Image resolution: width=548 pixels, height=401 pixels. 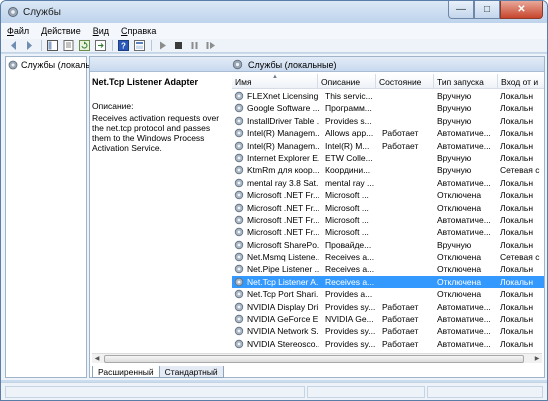 I want to click on export-icon, so click(x=100, y=45).